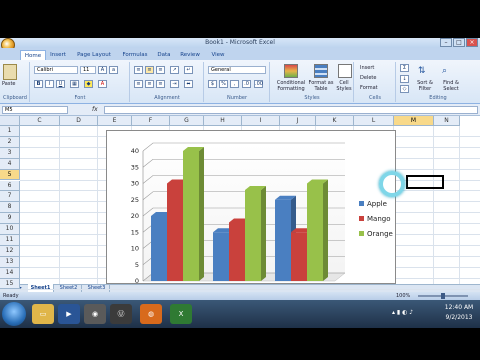 The image size is (480, 360). Describe the element at coordinates (10, 240) in the screenshot. I see `row-header-11: 11` at that location.